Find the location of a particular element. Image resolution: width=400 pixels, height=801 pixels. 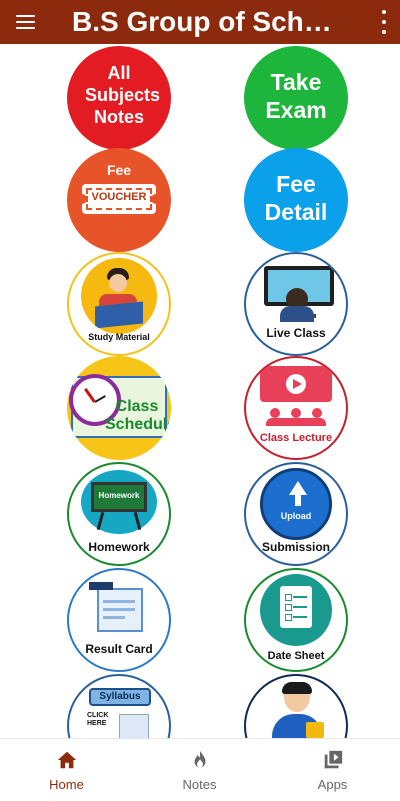

nav-notes: Notes is located at coordinates (199, 770).